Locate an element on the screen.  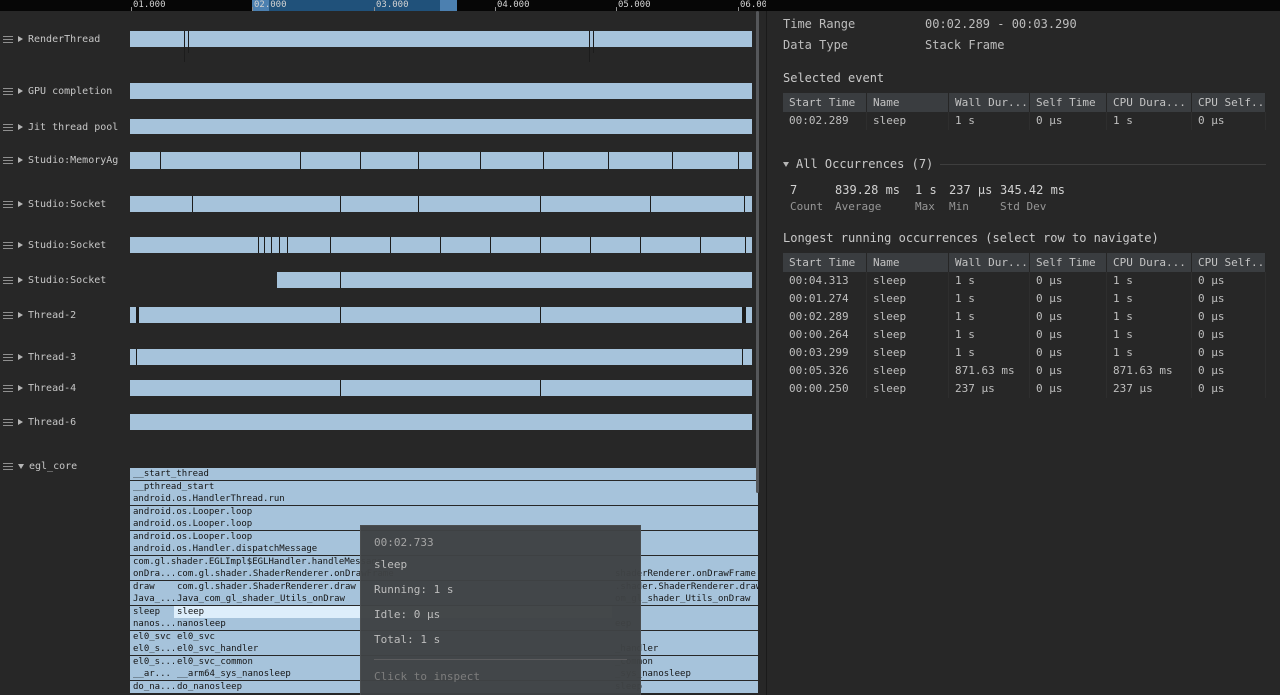
flame-frame: android.os.Looper.loop is located at coordinates (444, 511).